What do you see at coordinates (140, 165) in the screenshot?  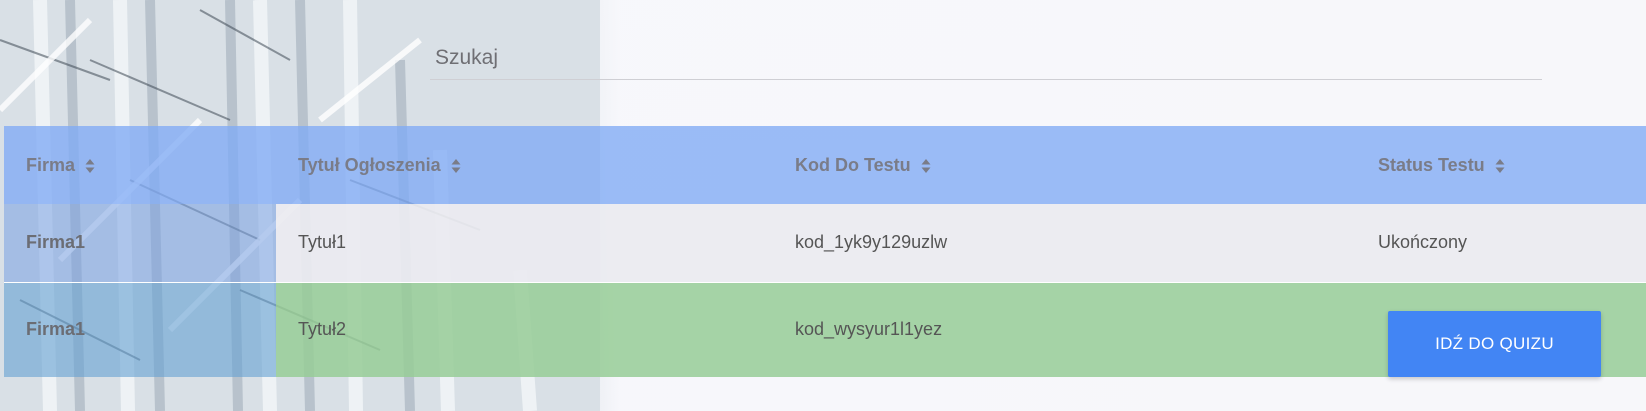 I see `column-header-firma: Firma` at bounding box center [140, 165].